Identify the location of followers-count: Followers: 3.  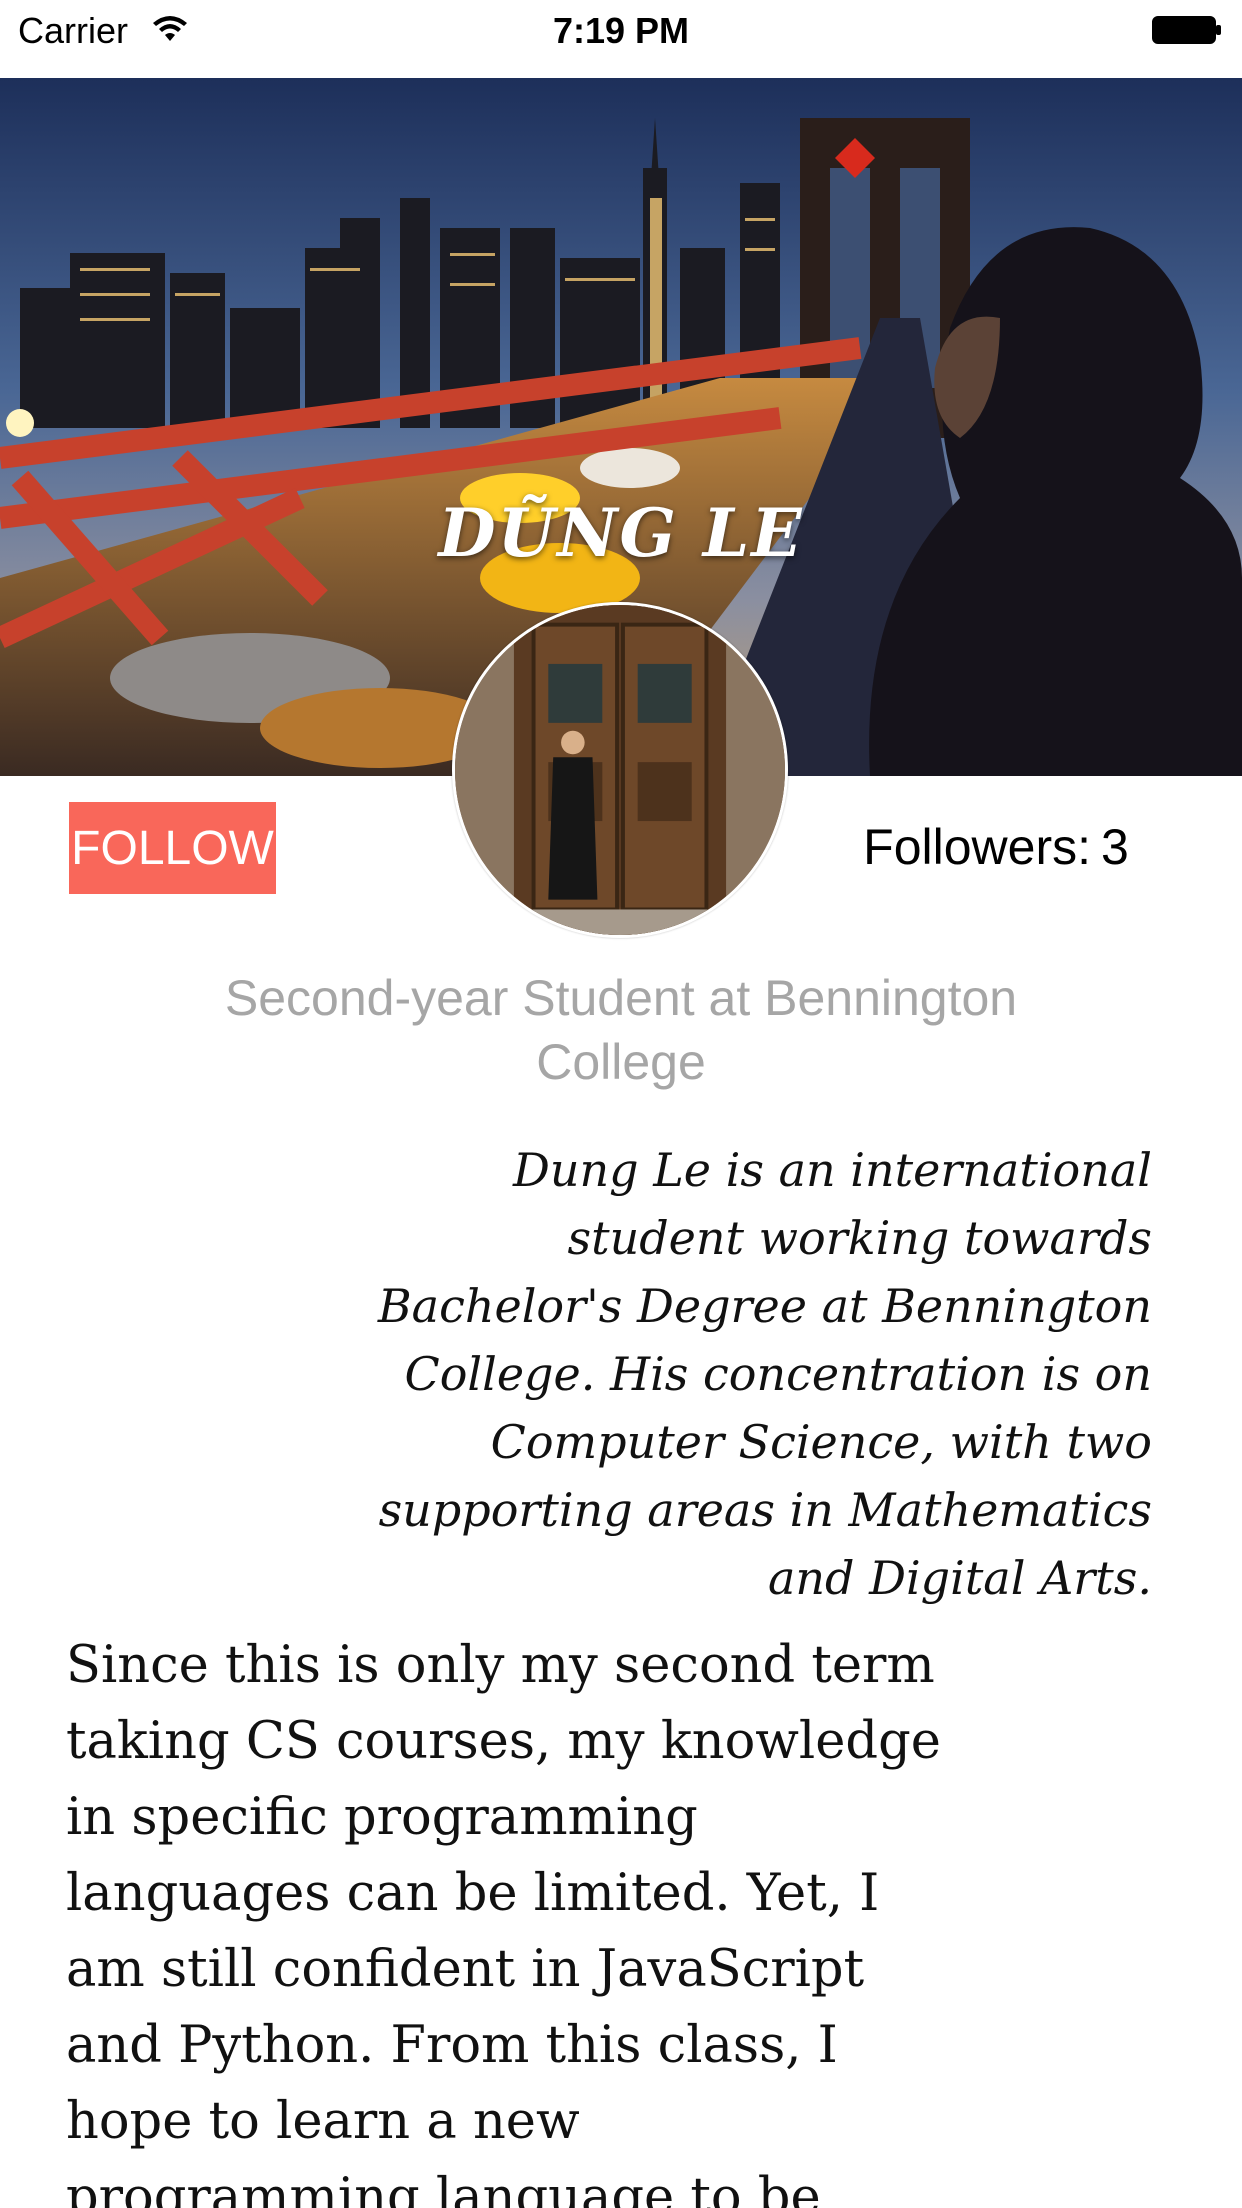
(996, 847).